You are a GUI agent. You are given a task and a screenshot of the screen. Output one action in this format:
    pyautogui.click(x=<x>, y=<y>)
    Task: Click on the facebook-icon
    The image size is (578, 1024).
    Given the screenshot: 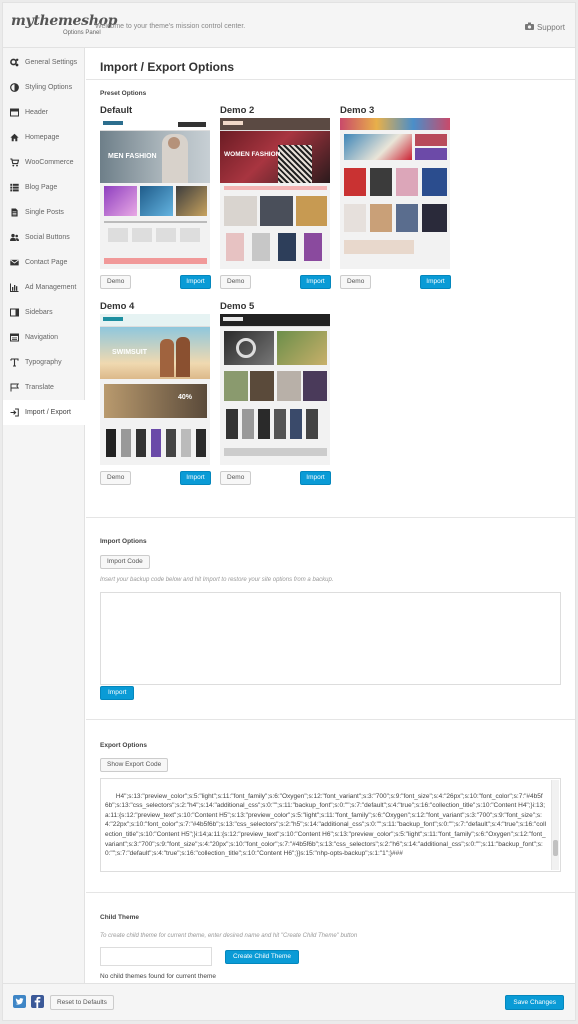 What is the action you would take?
    pyautogui.click(x=37, y=1001)
    